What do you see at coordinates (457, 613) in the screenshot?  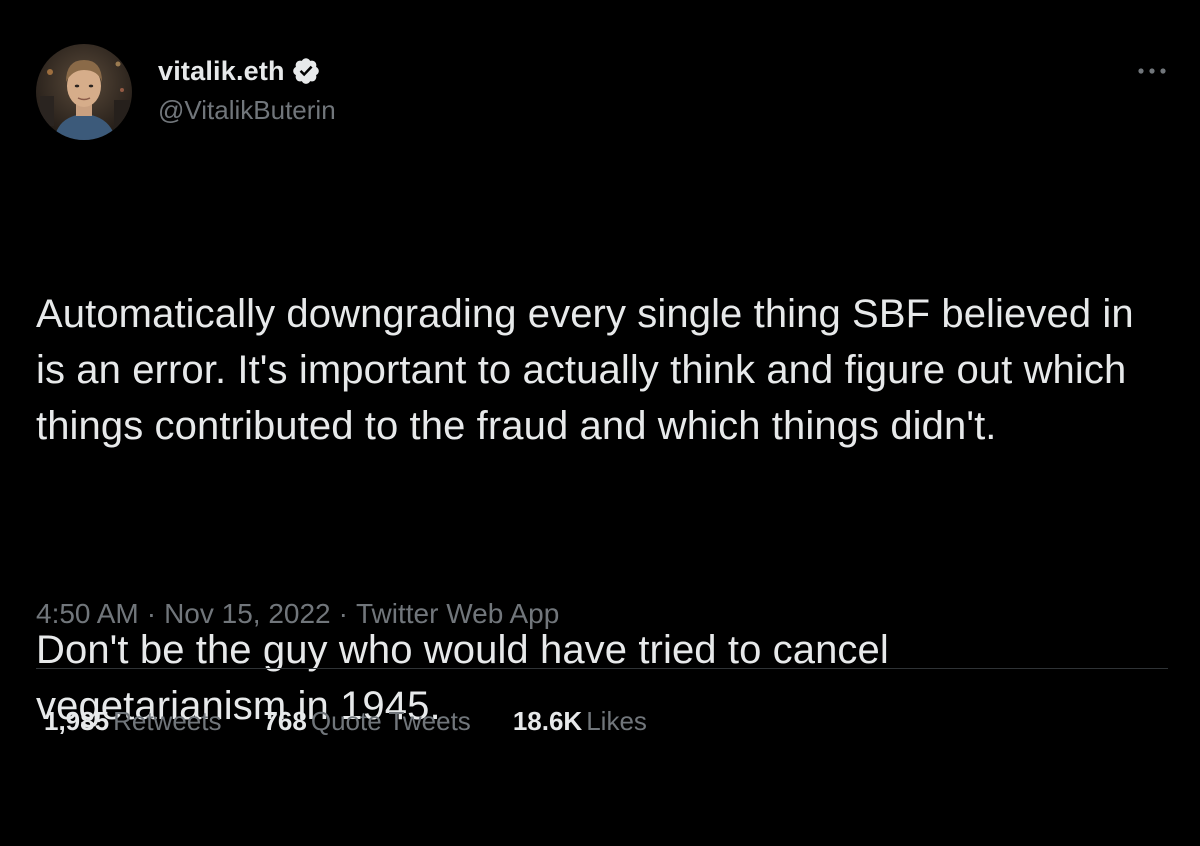 I see `tweet-source: Twitter Web App` at bounding box center [457, 613].